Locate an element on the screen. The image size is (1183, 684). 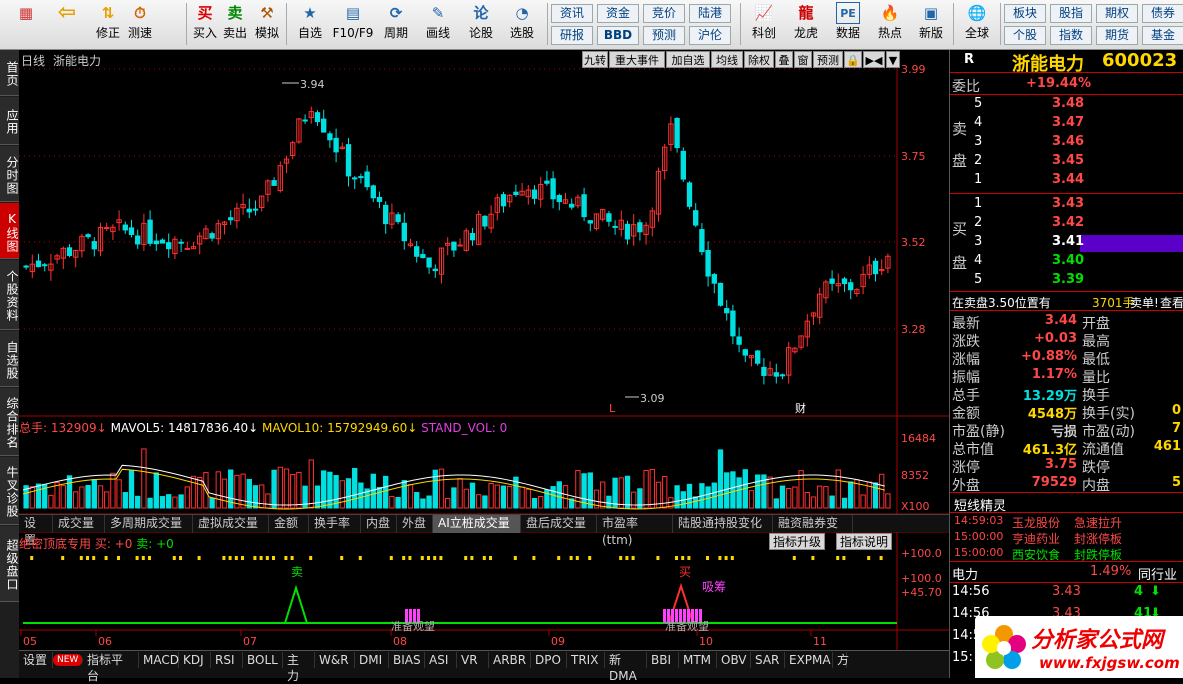
watchlist-button: ★ 自选 is located at coordinates (310, 25).